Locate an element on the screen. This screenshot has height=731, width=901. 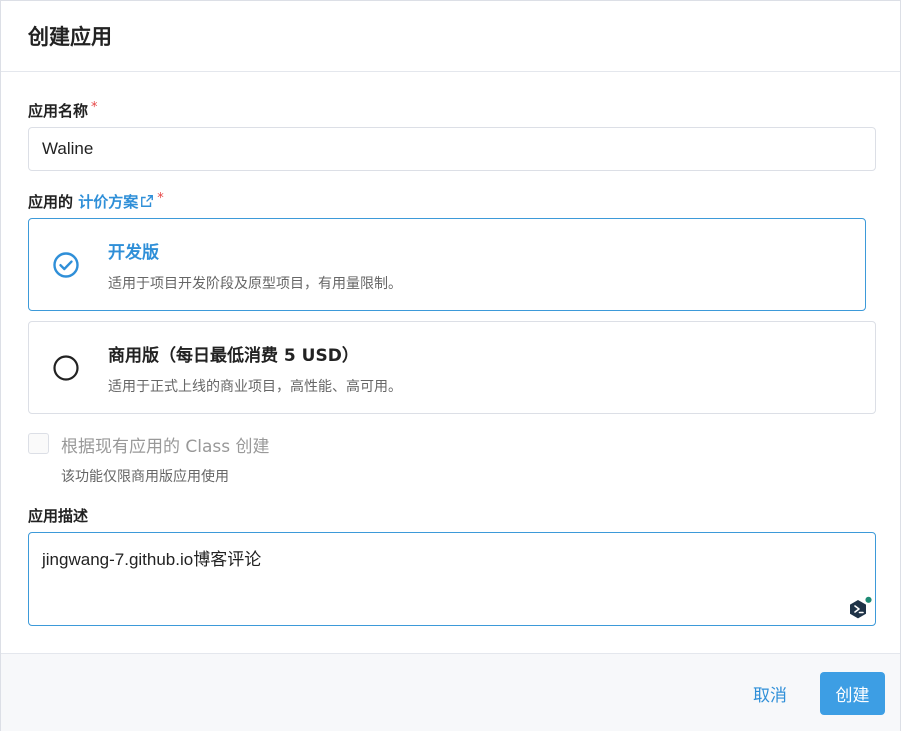
plan-name: 商用版（每日最低消费 5 USD） is located at coordinates (233, 356).